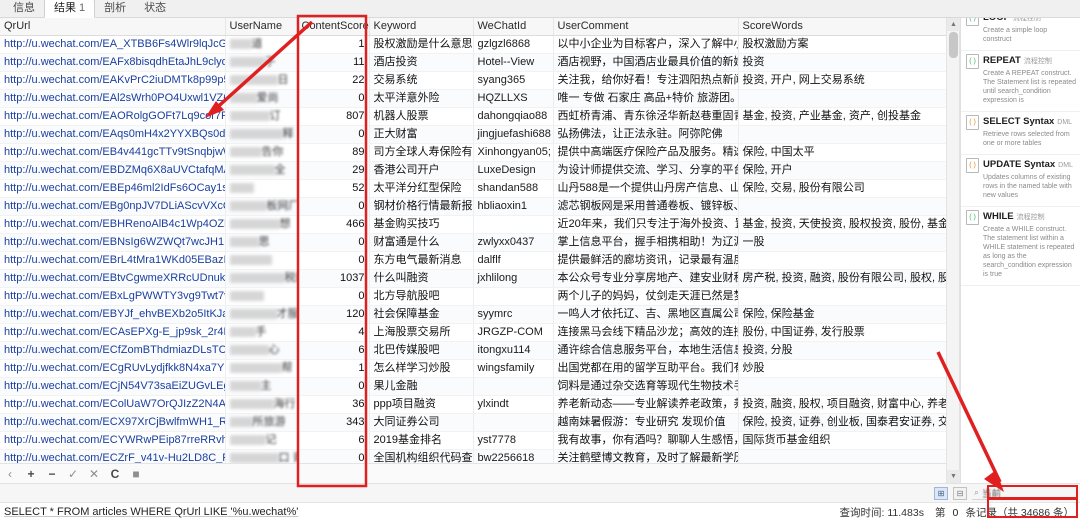 This screenshot has width=1080, height=521. What do you see at coordinates (843, 440) in the screenshot?
I see `cell-scorewords: 国际货币基金组织` at bounding box center [843, 440].